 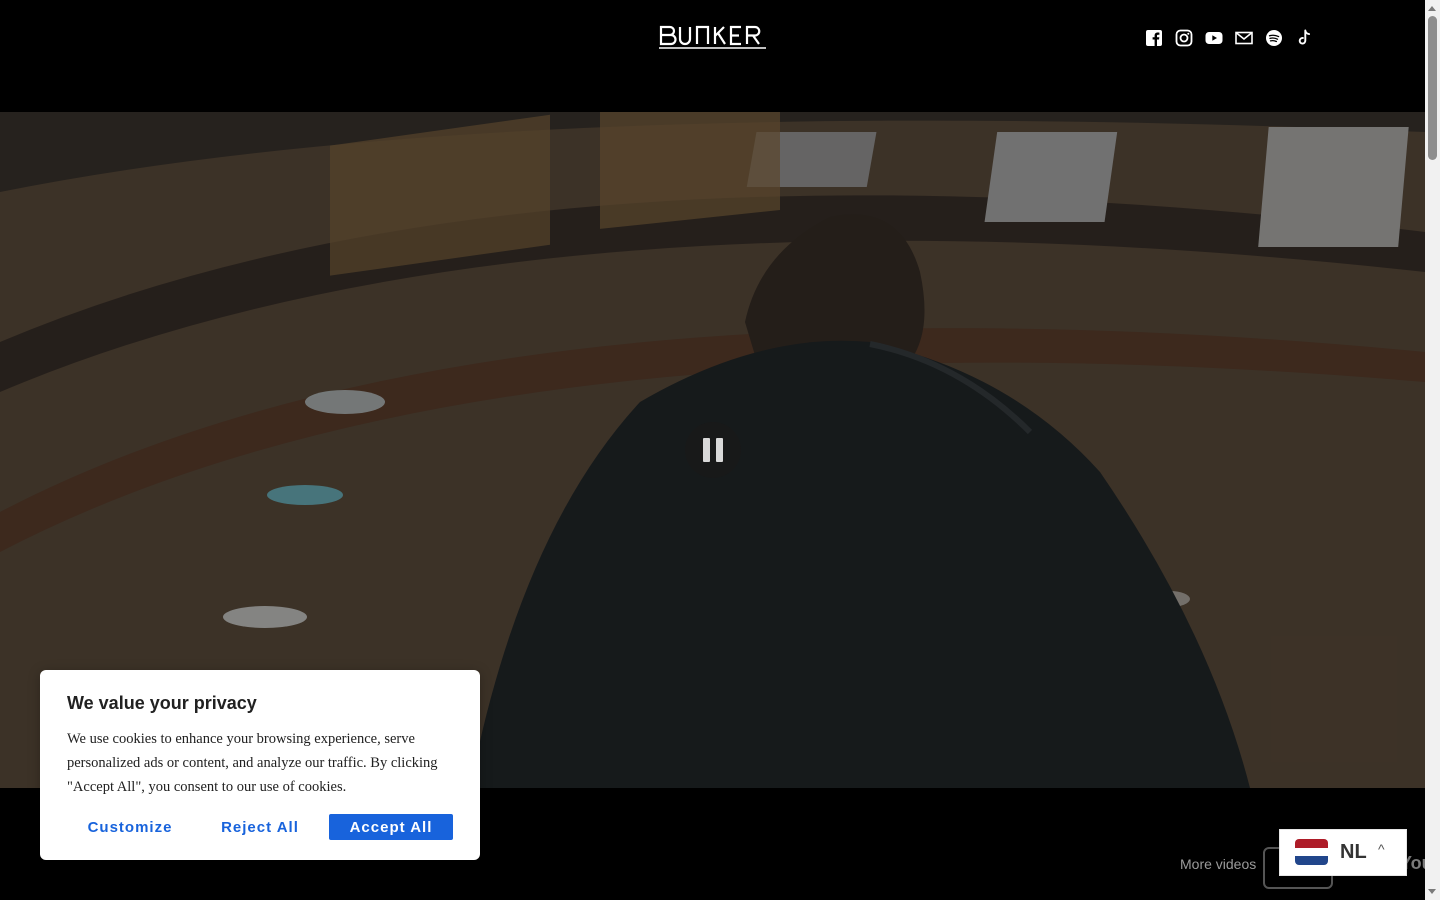 What do you see at coordinates (712, 56) in the screenshot?
I see `site-header` at bounding box center [712, 56].